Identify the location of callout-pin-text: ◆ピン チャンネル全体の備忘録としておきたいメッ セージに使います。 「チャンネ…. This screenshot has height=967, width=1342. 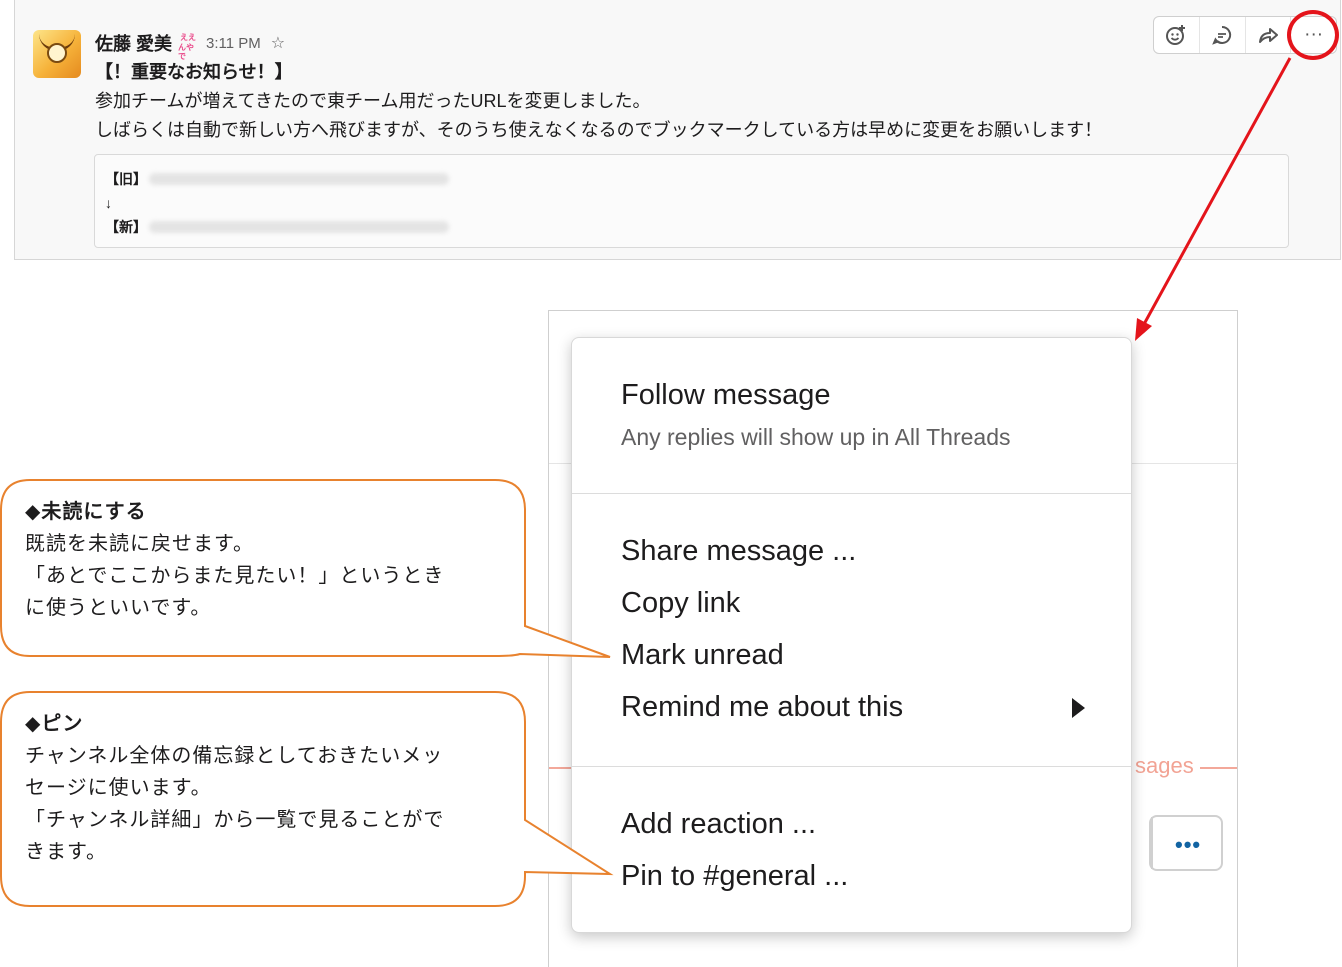
(234, 788).